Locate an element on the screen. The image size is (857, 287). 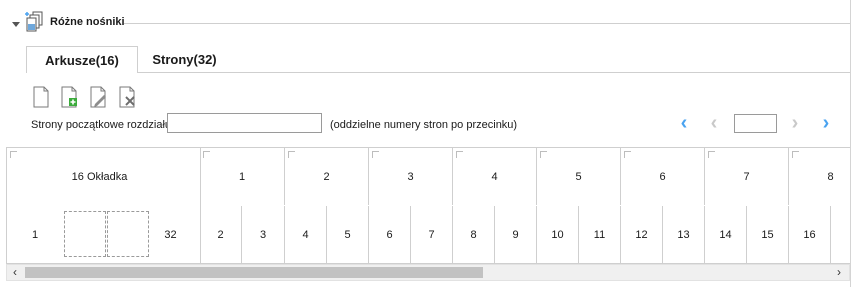
page-cell: 3 is located at coordinates (263, 234).